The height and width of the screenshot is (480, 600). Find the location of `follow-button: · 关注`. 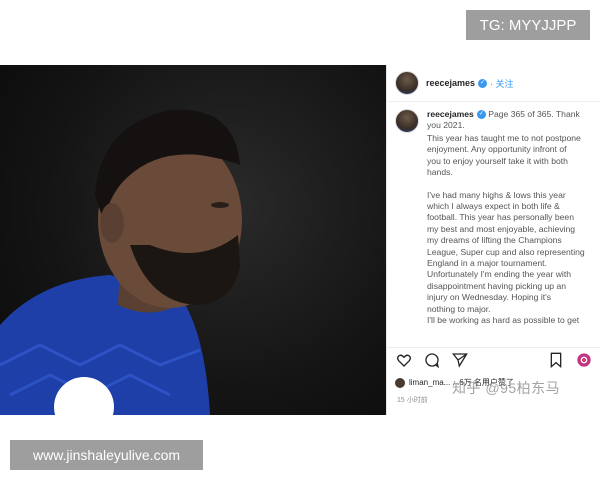

follow-button: · 关注 is located at coordinates (502, 83).